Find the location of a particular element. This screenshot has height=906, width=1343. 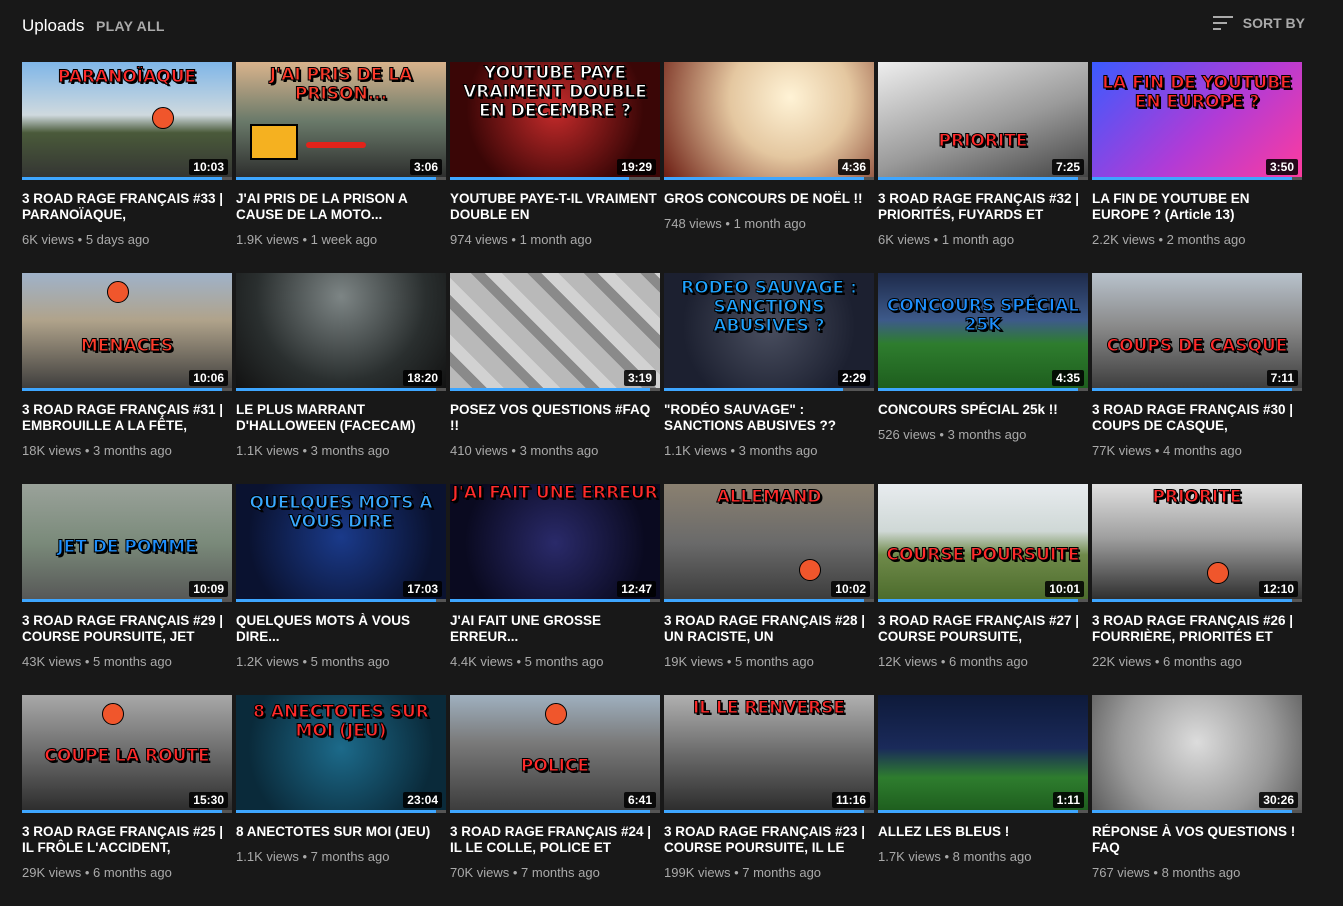

duration-badge: 12:10 is located at coordinates (1278, 589).